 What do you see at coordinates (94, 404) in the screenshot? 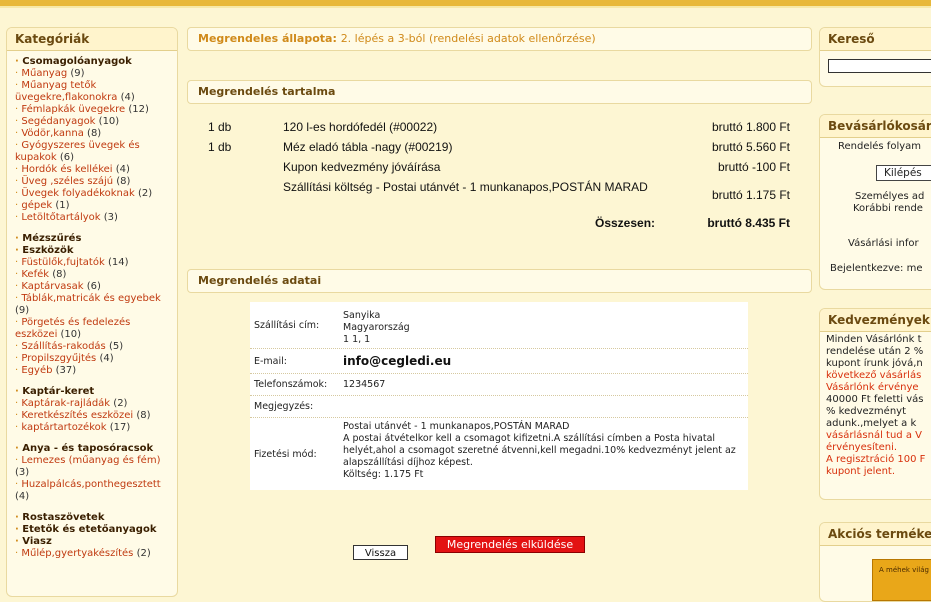
I see `category-item: · Kaptárak-rajládák (2)` at bounding box center [94, 404].